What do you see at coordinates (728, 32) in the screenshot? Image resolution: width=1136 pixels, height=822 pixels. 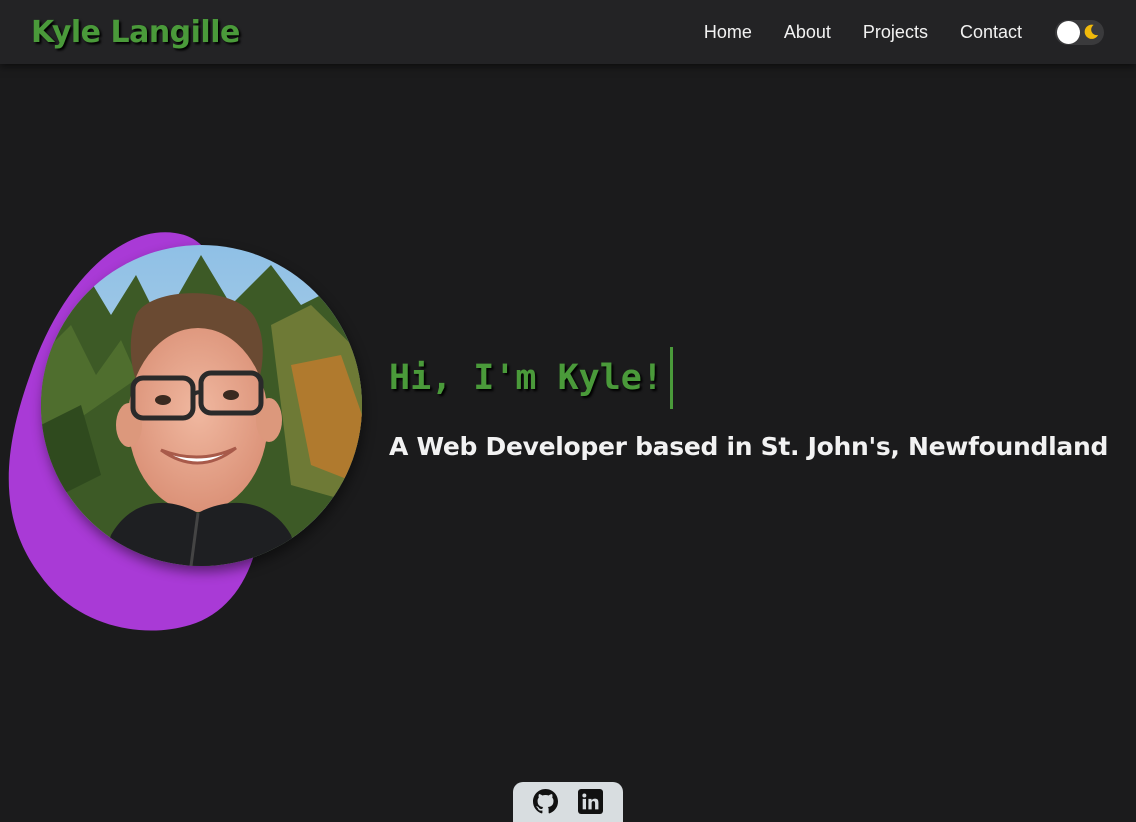 I see `nav-link-home: Home` at bounding box center [728, 32].